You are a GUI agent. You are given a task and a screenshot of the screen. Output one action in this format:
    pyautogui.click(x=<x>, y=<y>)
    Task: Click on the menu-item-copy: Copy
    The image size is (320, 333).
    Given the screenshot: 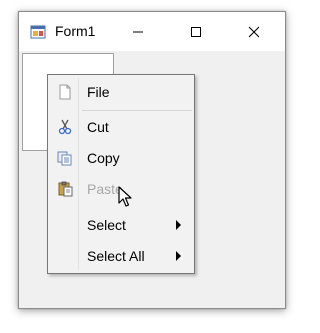 What is the action you would take?
    pyautogui.click(x=121, y=158)
    